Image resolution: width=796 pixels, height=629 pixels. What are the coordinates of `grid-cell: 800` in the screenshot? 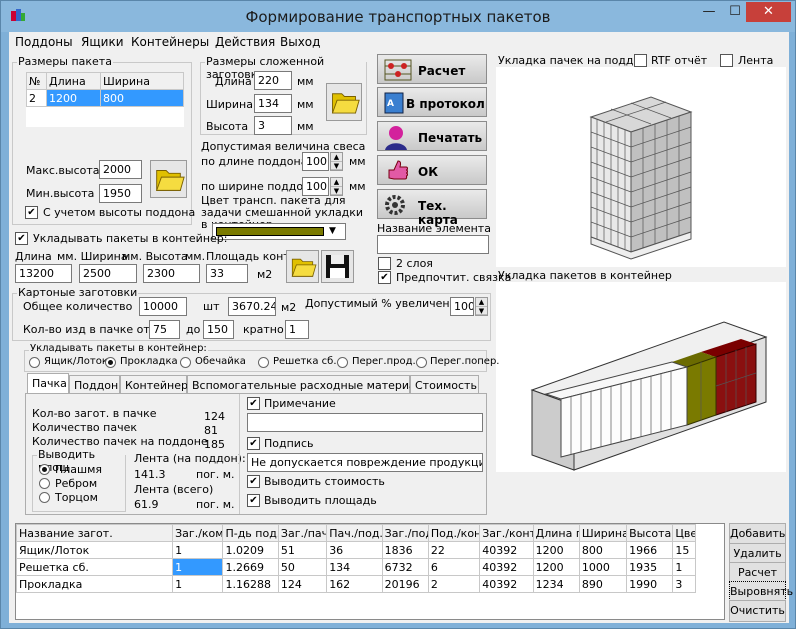 It's located at (603, 550).